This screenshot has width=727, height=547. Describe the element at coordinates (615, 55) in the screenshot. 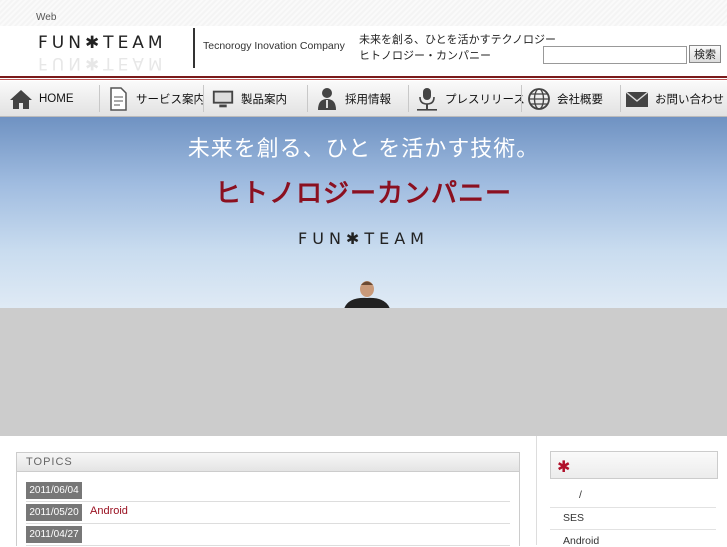

I see `search-input` at that location.